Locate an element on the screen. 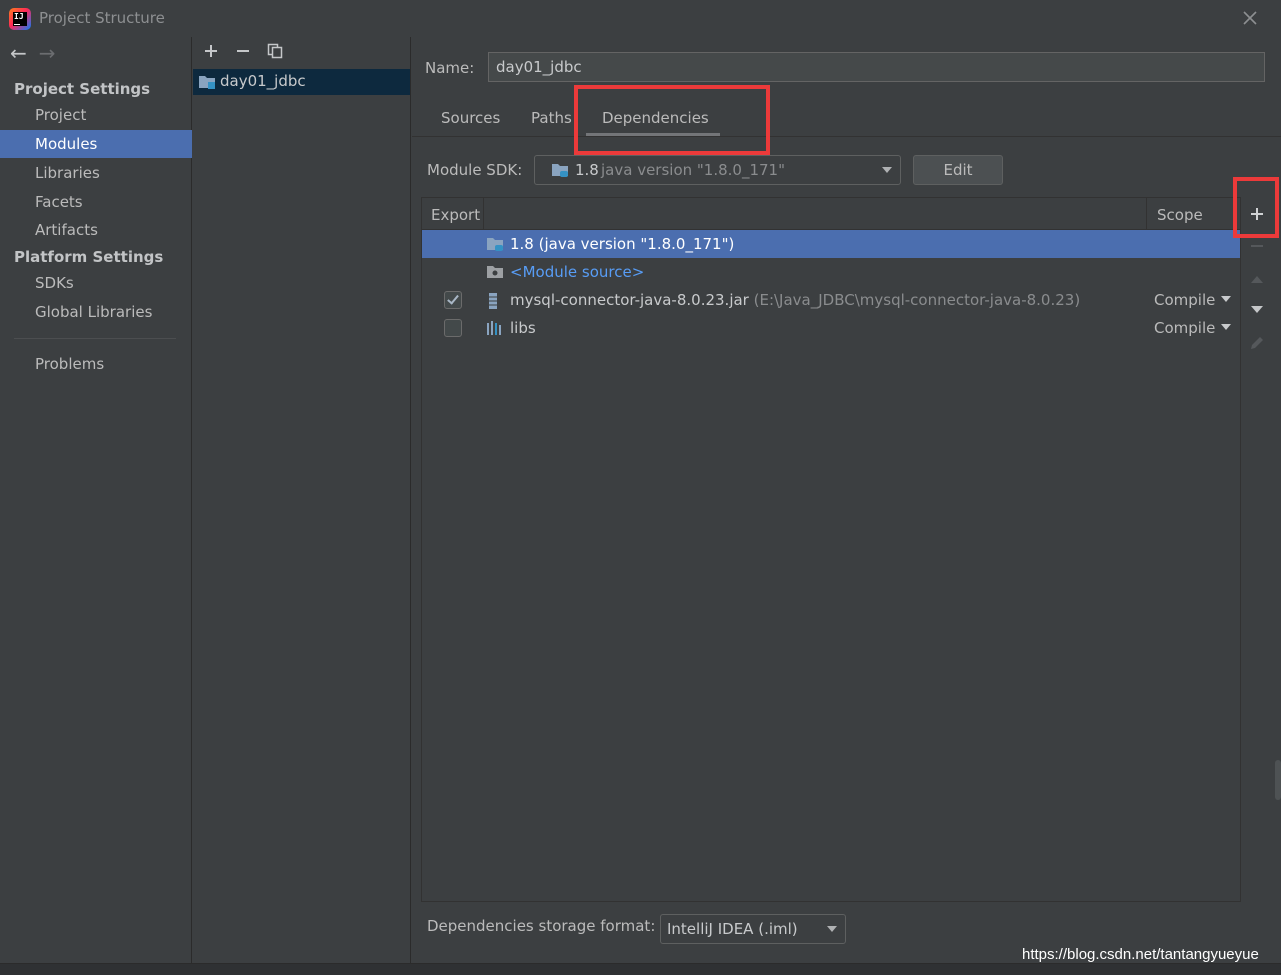  arrow-down-icon is located at coordinates (1257, 309).